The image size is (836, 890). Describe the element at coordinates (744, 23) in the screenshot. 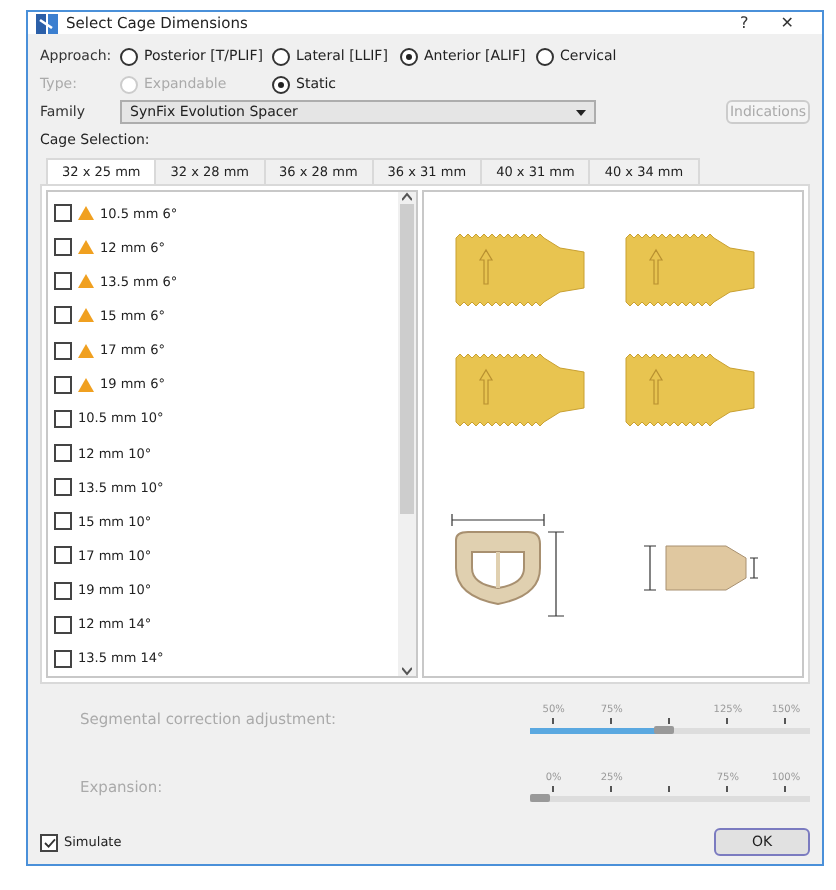

I see `help-button: ?` at that location.